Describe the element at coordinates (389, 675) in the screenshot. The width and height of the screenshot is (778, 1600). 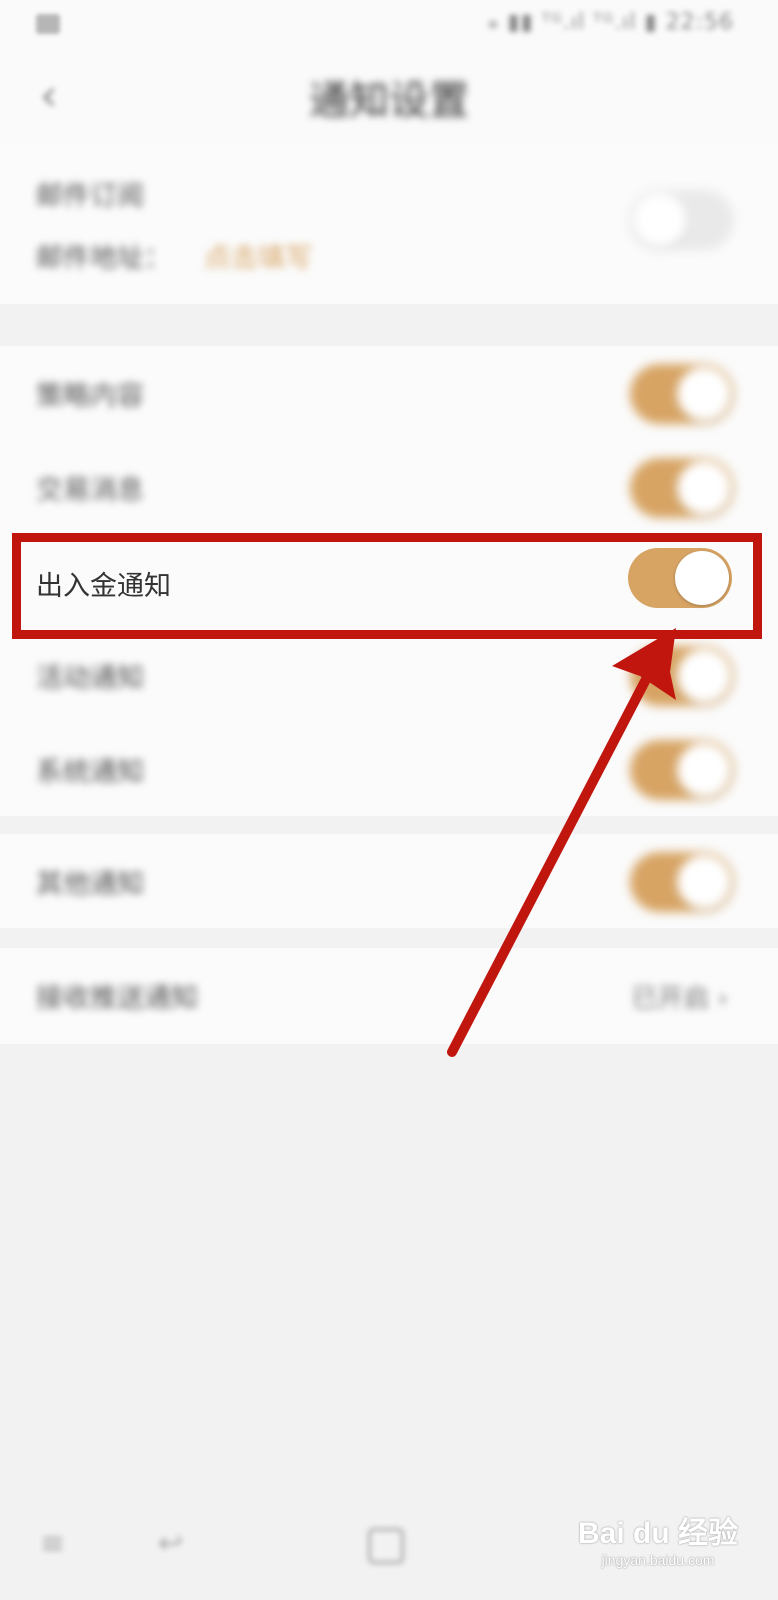
I see `notification-row-activity: 活动通知` at that location.